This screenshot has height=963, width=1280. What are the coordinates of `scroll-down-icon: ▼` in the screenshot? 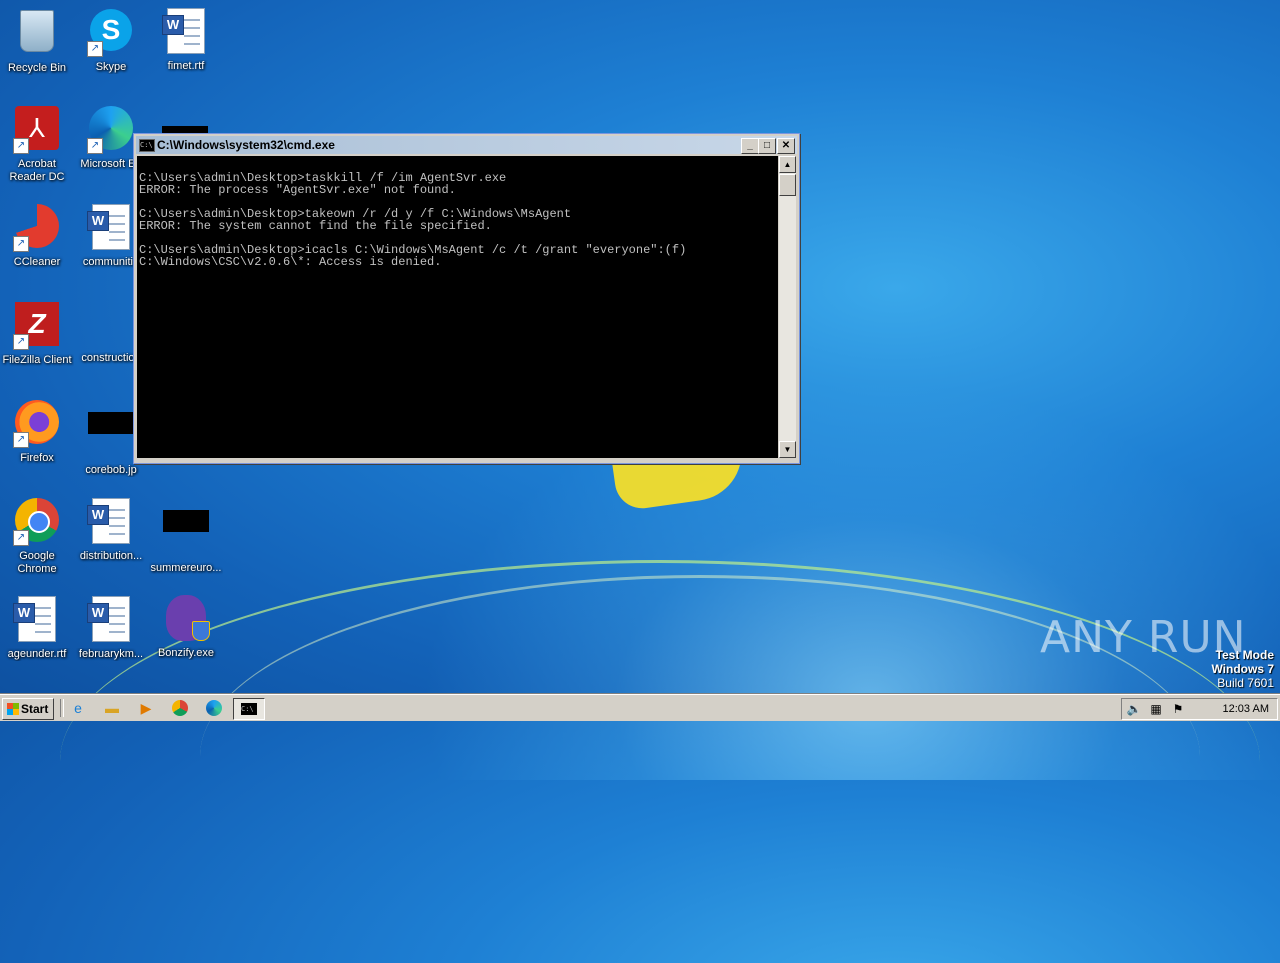 It's located at (787, 449).